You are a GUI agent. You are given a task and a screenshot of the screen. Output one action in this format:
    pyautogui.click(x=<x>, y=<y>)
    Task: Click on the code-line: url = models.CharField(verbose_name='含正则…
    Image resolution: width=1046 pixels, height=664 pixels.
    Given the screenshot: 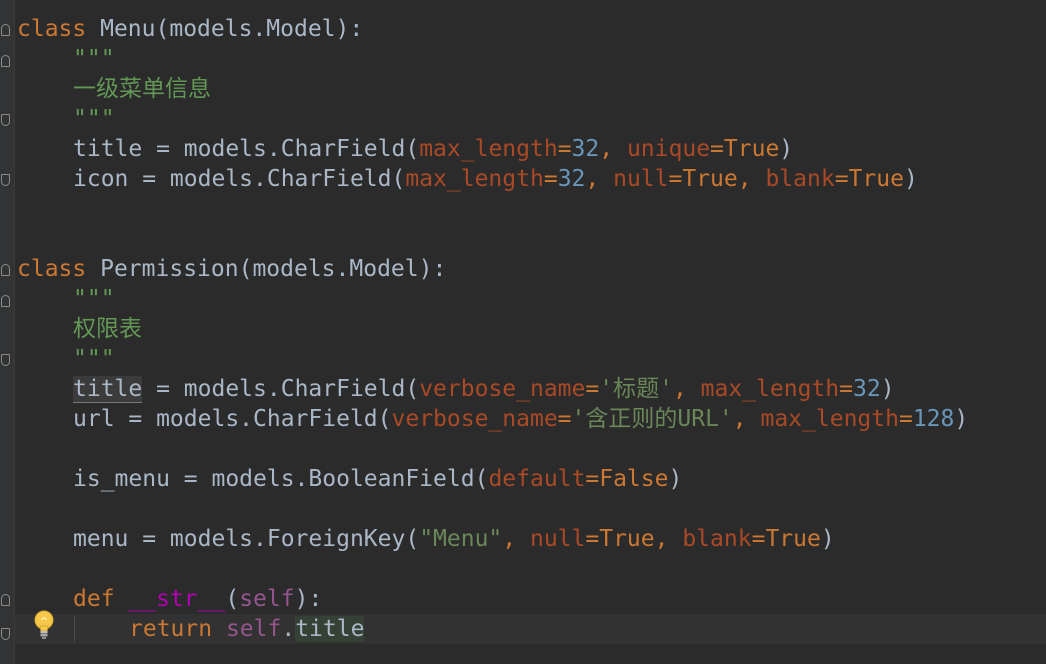 What is the action you would take?
    pyautogui.click(x=520, y=419)
    